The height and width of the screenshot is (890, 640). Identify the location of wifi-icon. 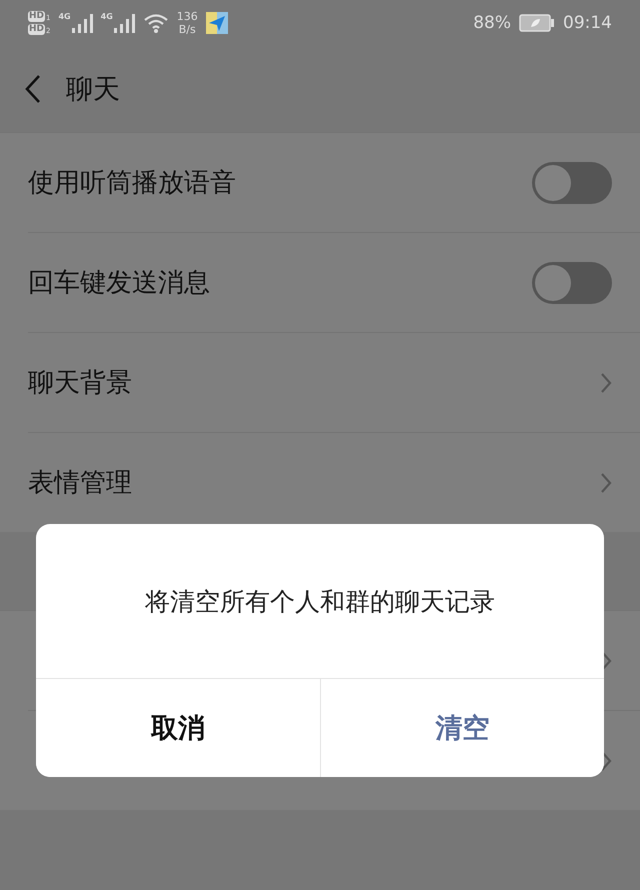
(155, 23).